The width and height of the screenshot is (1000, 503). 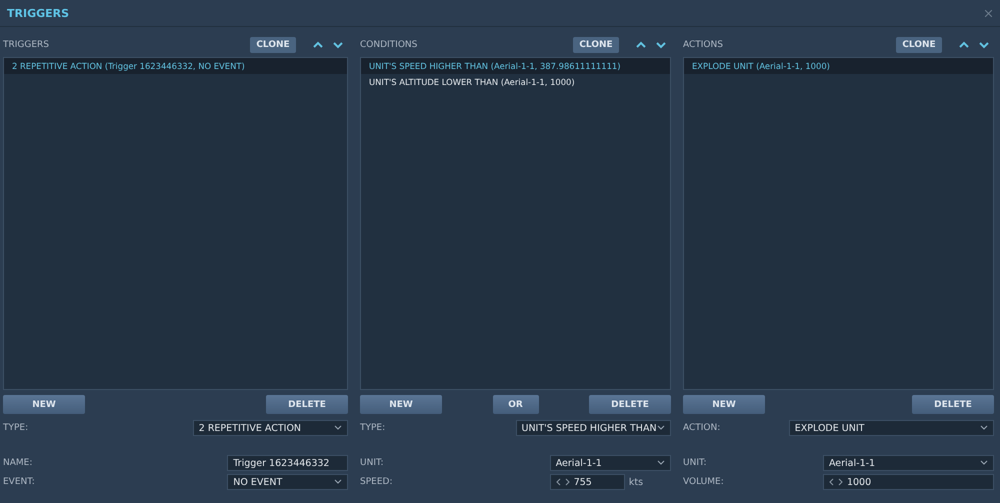 What do you see at coordinates (287, 482) in the screenshot?
I see `dropdown-field: NO EVENT` at bounding box center [287, 482].